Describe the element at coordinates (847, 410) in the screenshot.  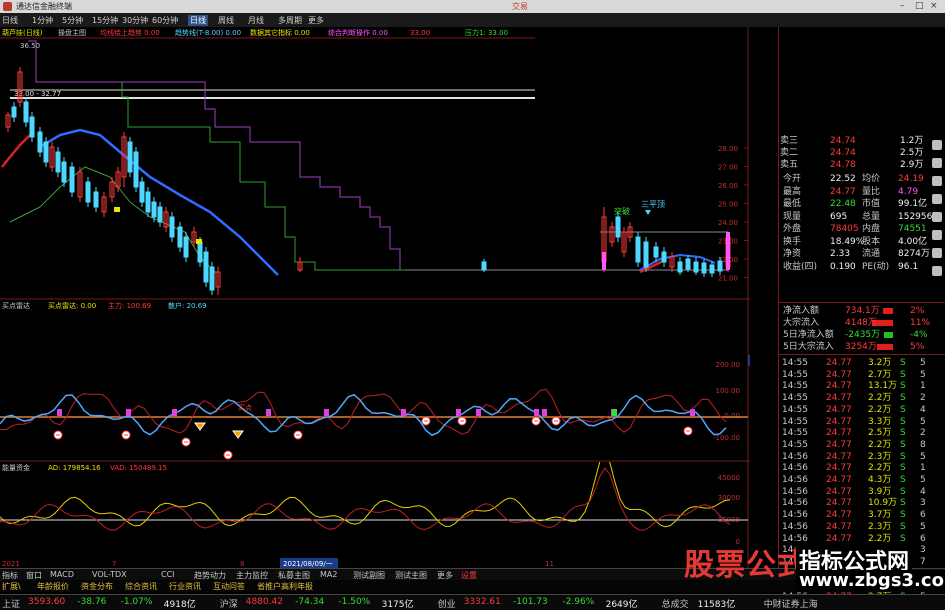
I see `tick-row: 14:55 24.77 2.2万 S 4` at that location.